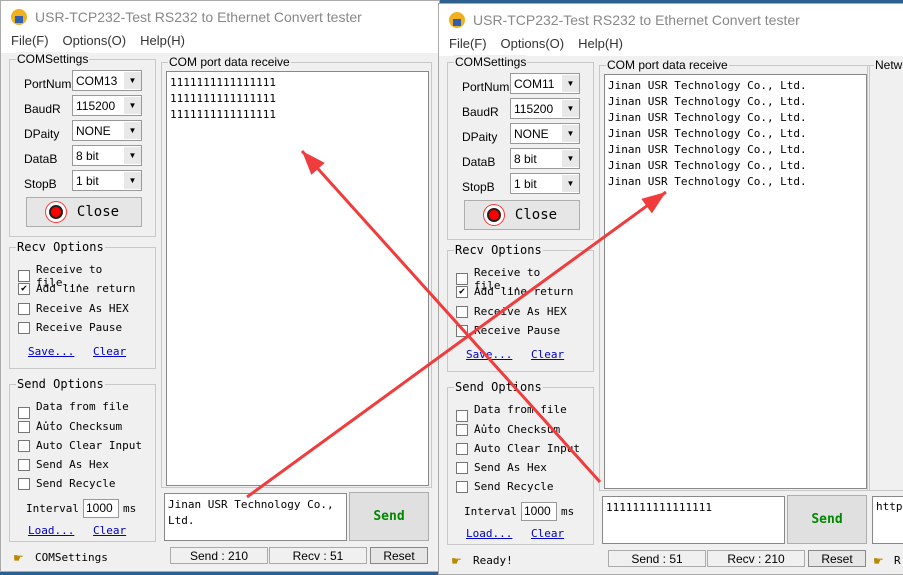 The image size is (903, 575). Describe the element at coordinates (79, 327) in the screenshot. I see `checkbox-label: Receive Pause` at that location.